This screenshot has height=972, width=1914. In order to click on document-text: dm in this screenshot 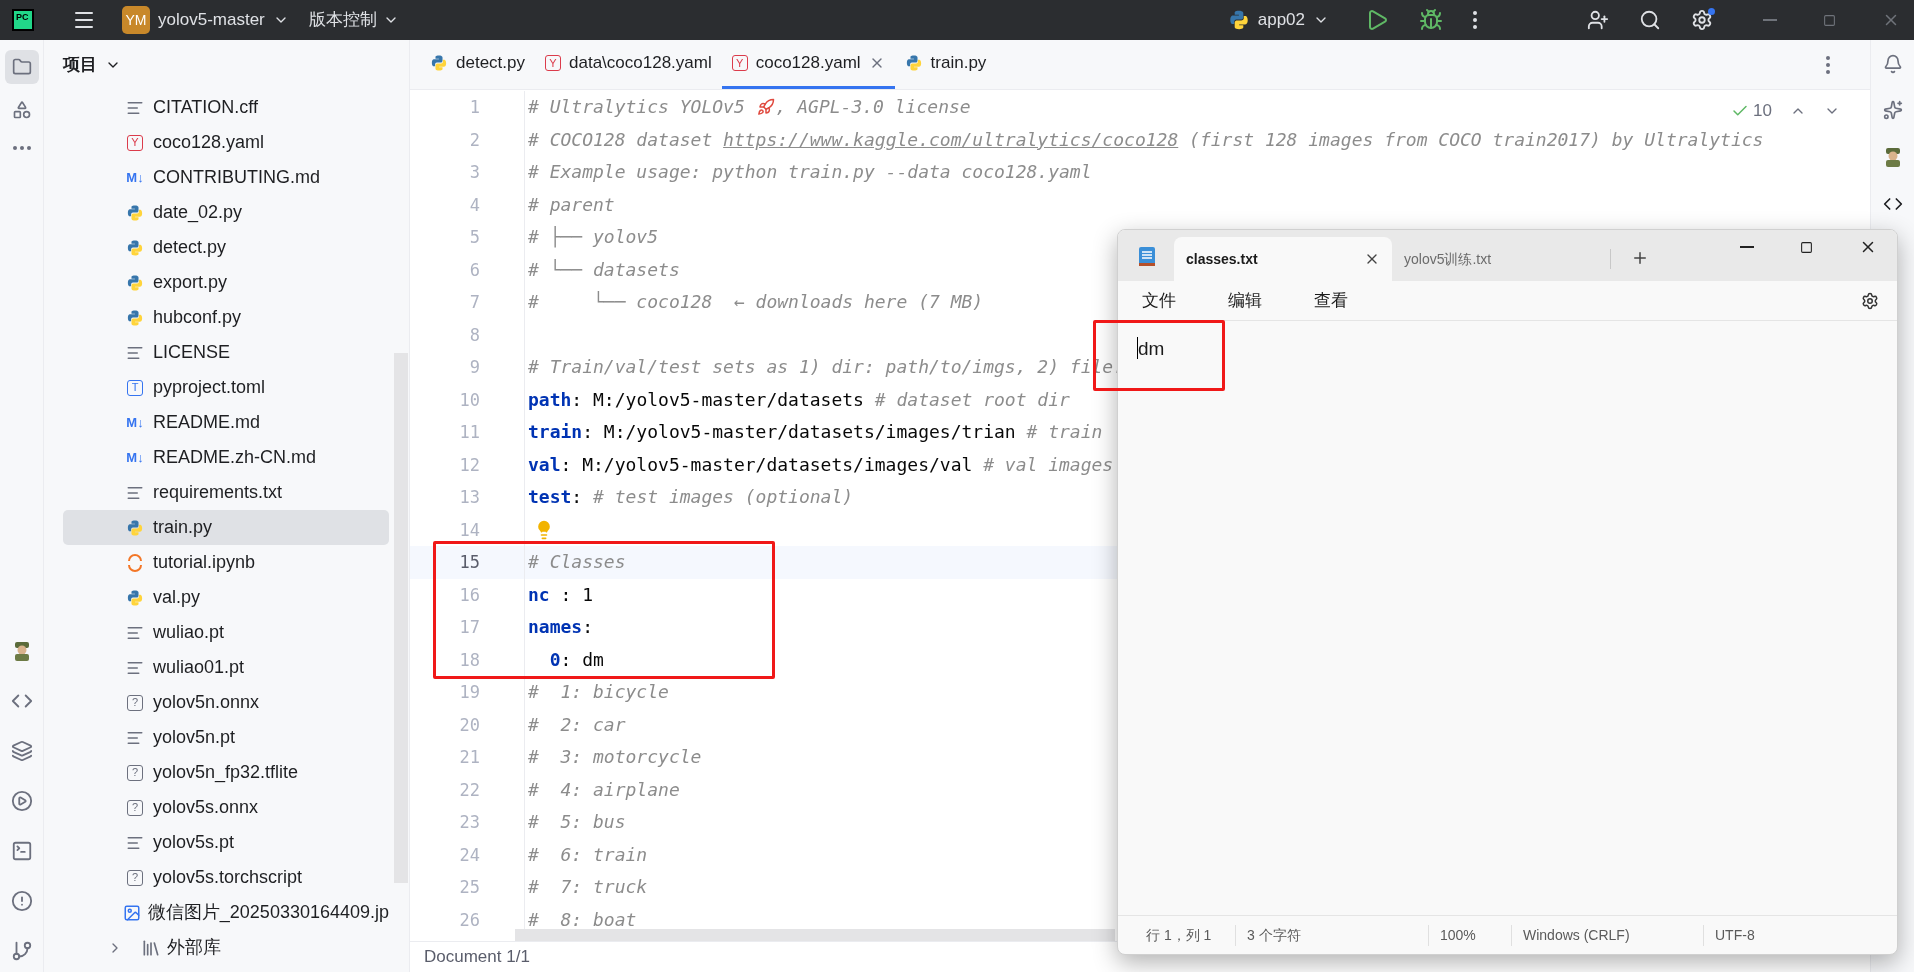, I will do `click(1151, 349)`.